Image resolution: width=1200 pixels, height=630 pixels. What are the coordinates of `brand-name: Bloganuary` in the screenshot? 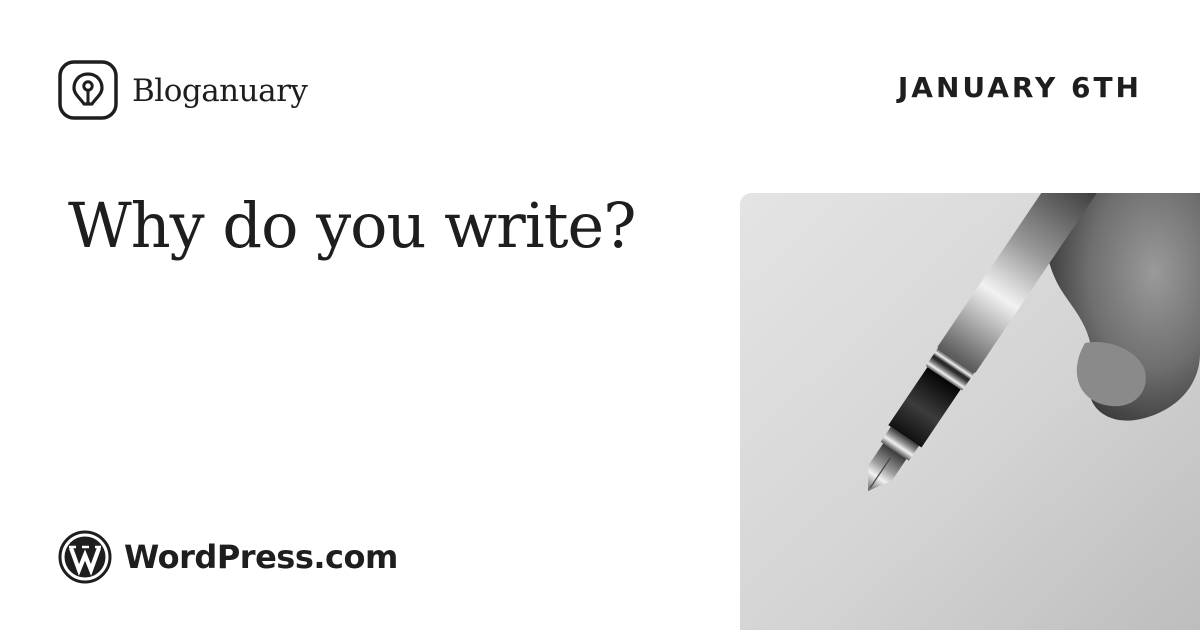 It's located at (220, 90).